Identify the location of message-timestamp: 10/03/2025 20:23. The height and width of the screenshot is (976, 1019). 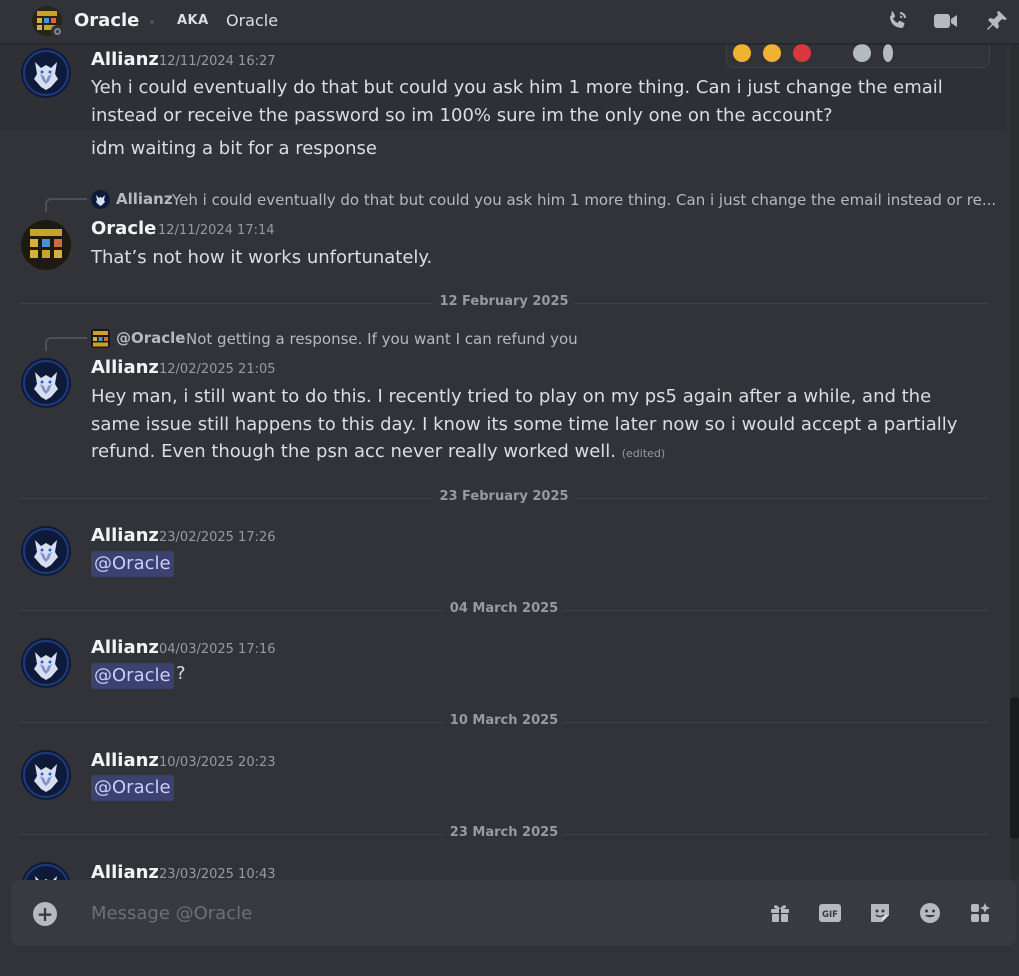
(217, 762).